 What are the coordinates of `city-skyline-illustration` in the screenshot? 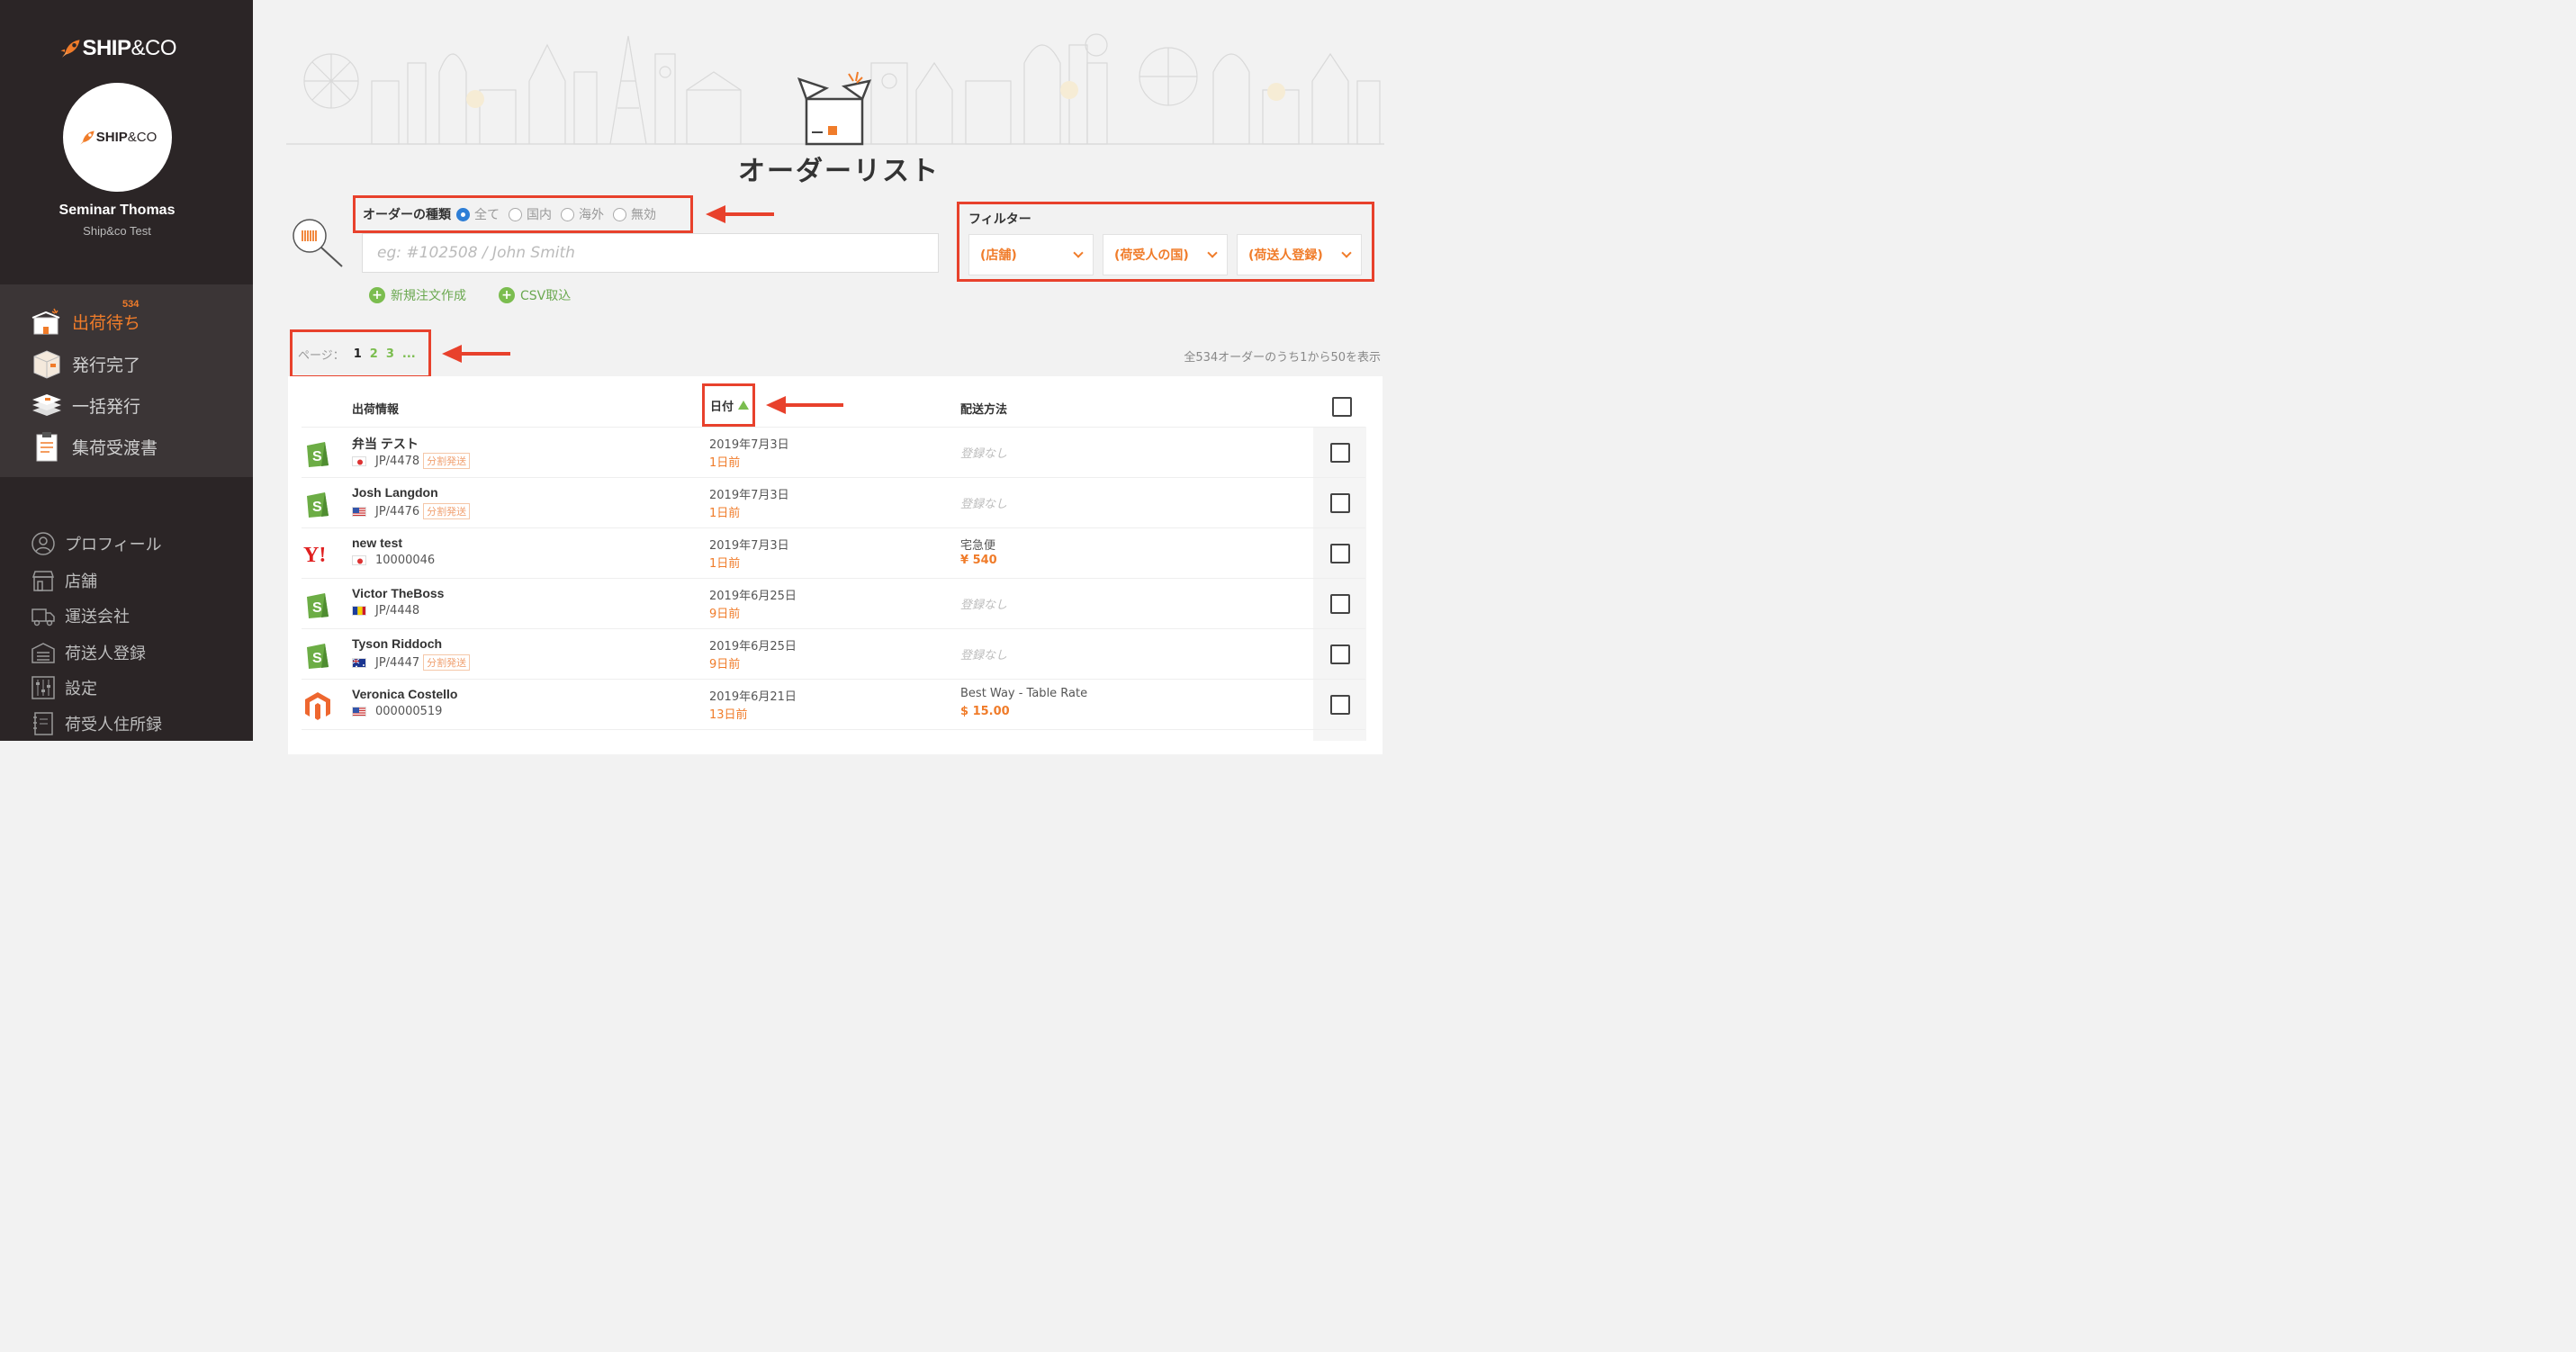 It's located at (835, 89).